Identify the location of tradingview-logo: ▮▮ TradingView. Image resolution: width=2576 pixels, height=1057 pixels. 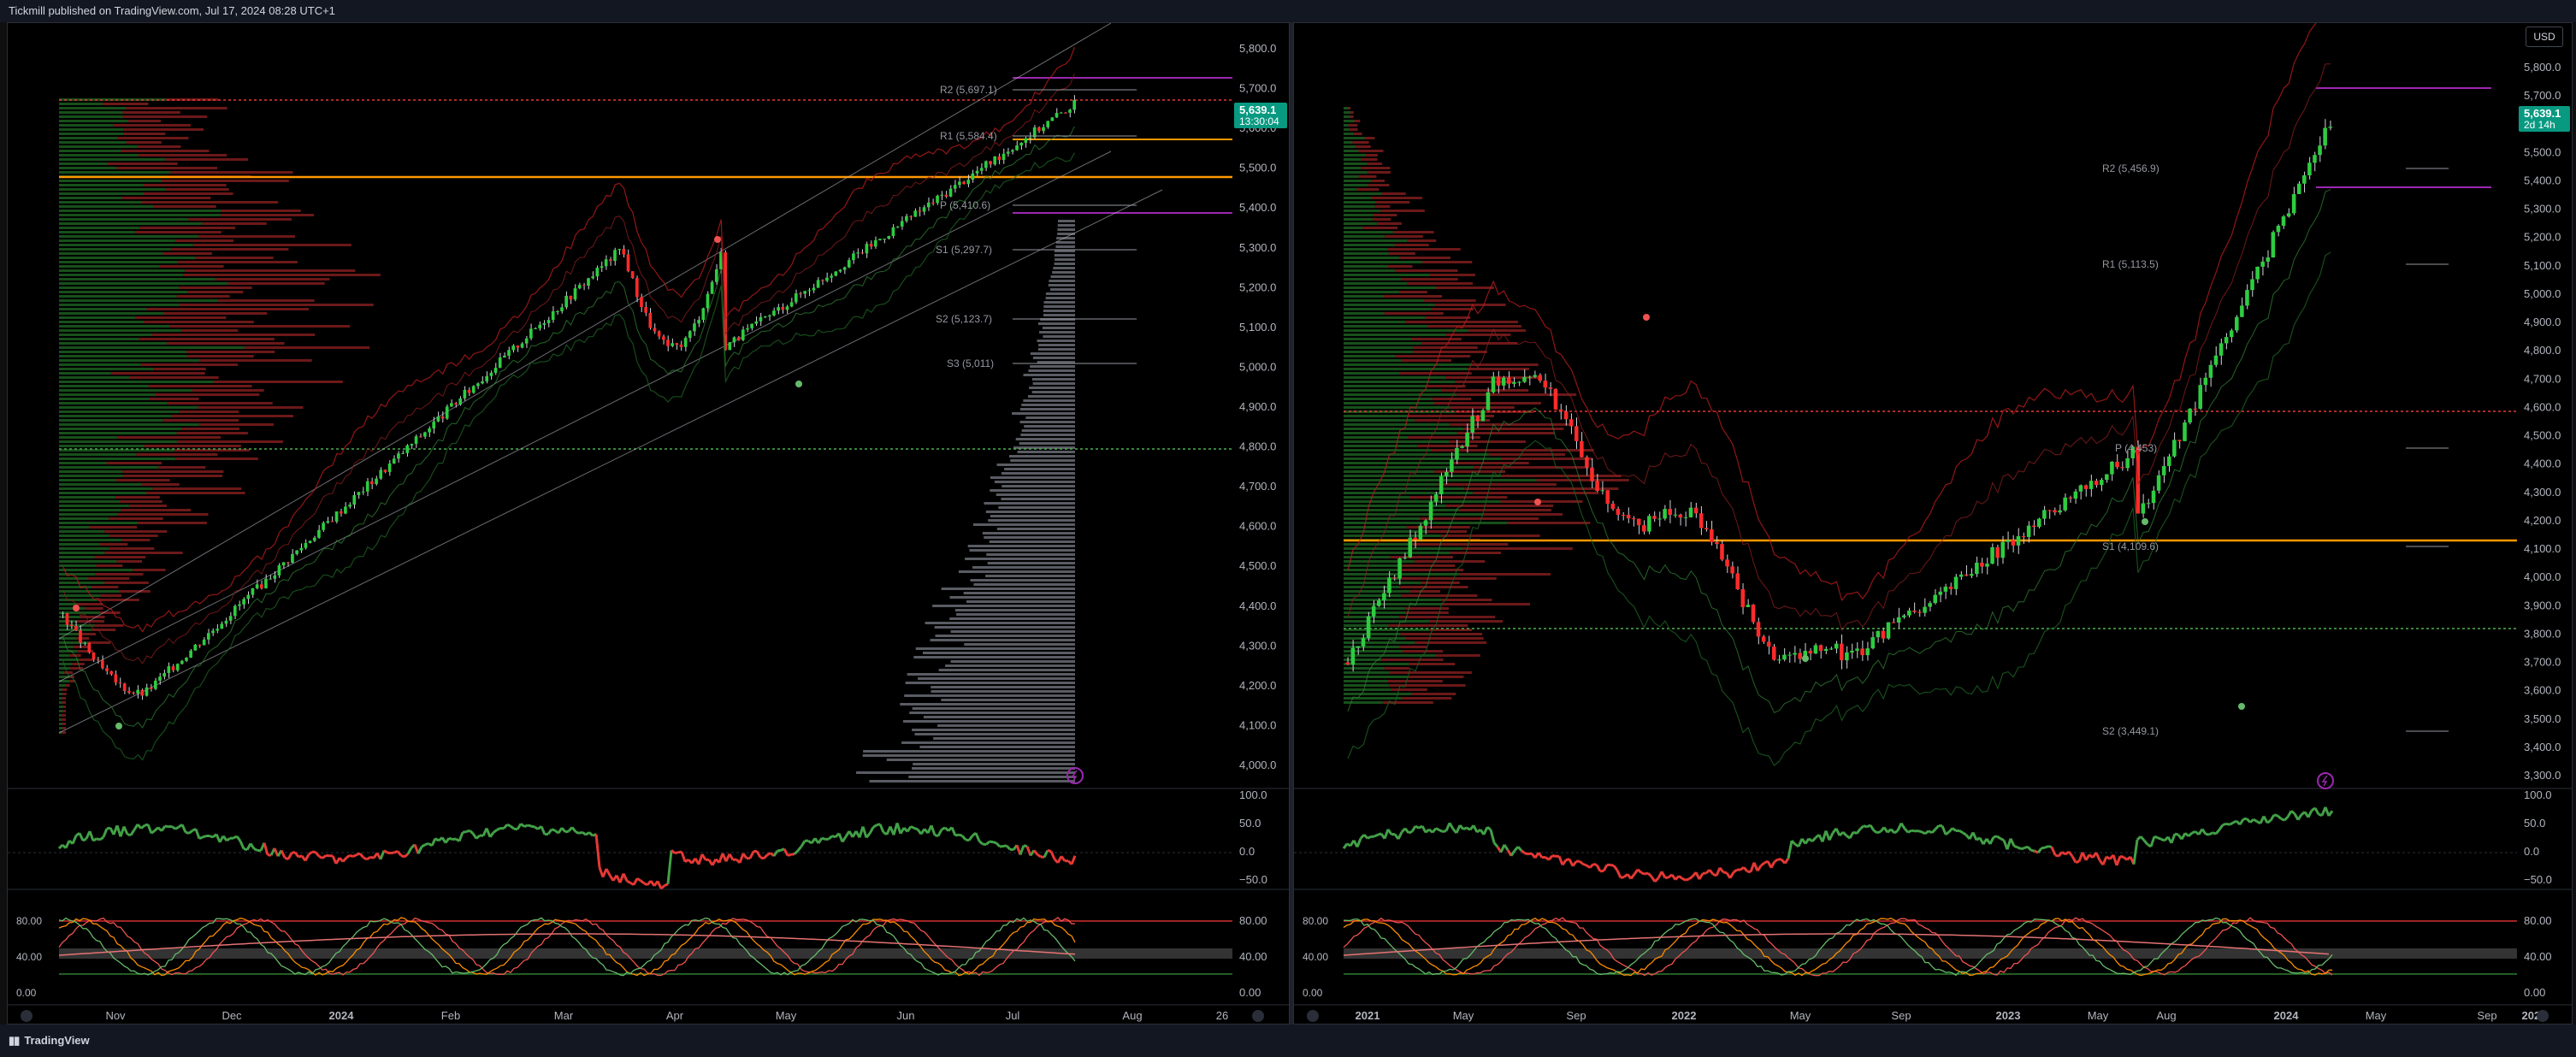
(49, 1041).